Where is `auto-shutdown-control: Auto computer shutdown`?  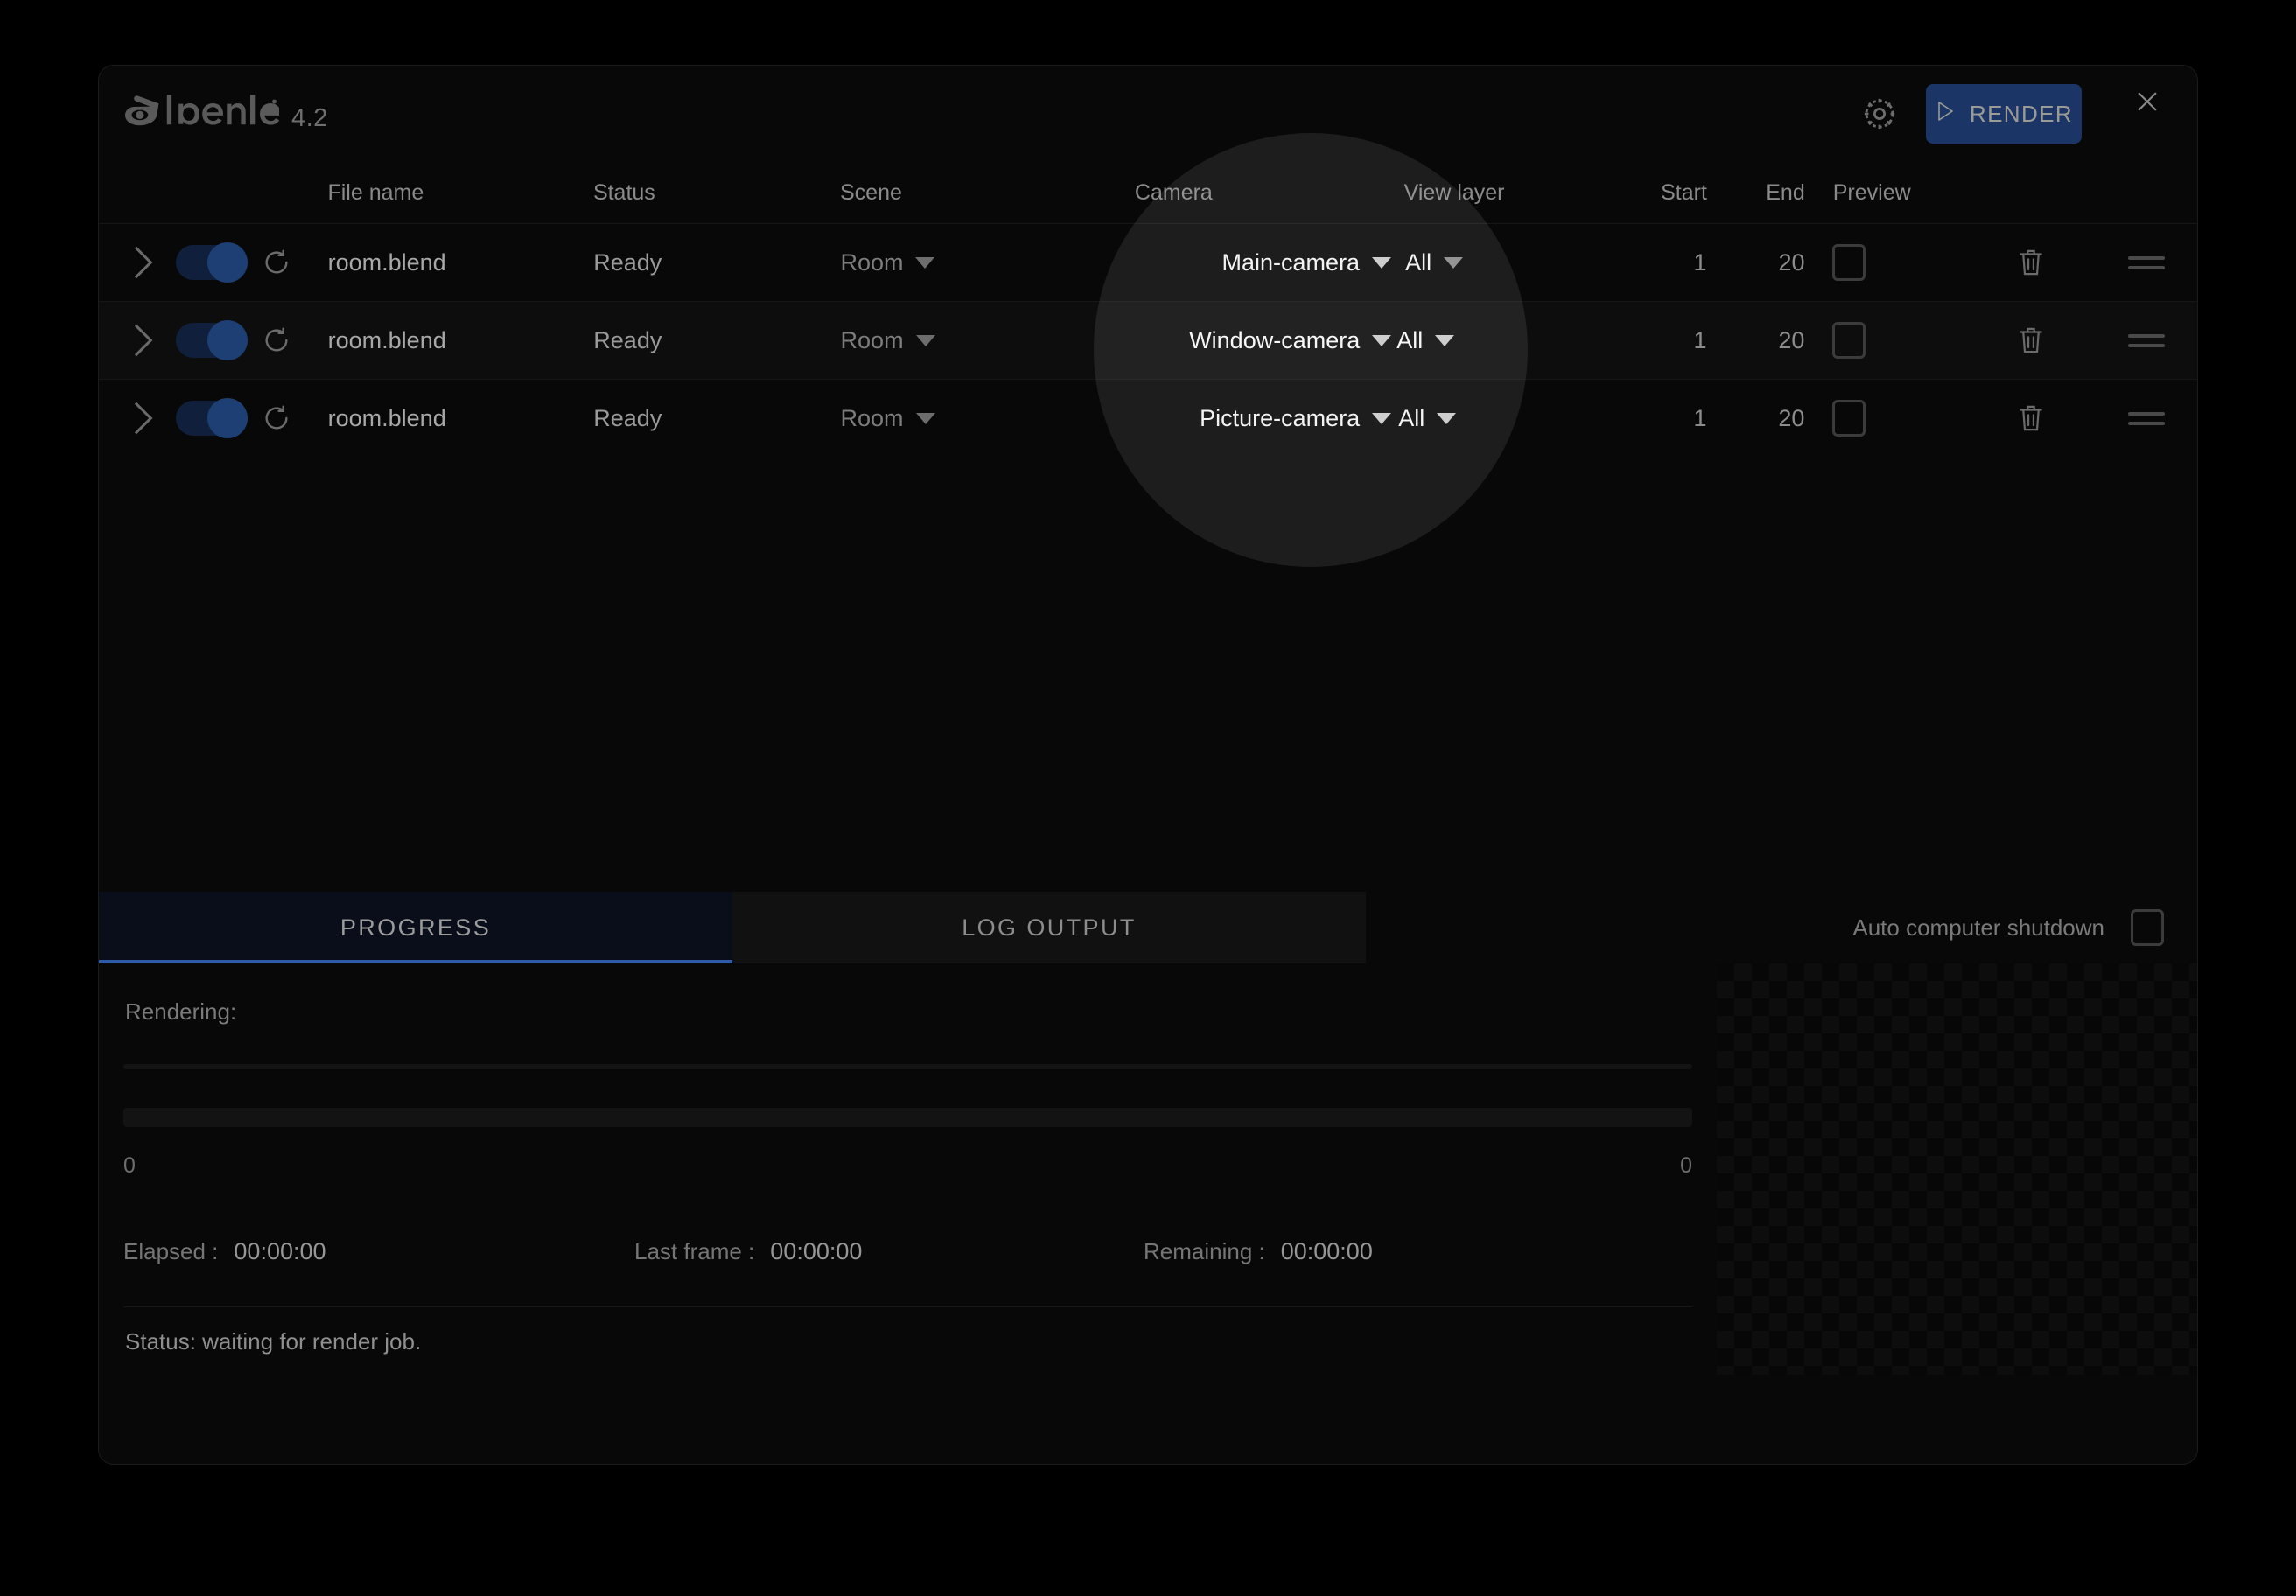
auto-shutdown-control: Auto computer shutdown is located at coordinates (1781, 927).